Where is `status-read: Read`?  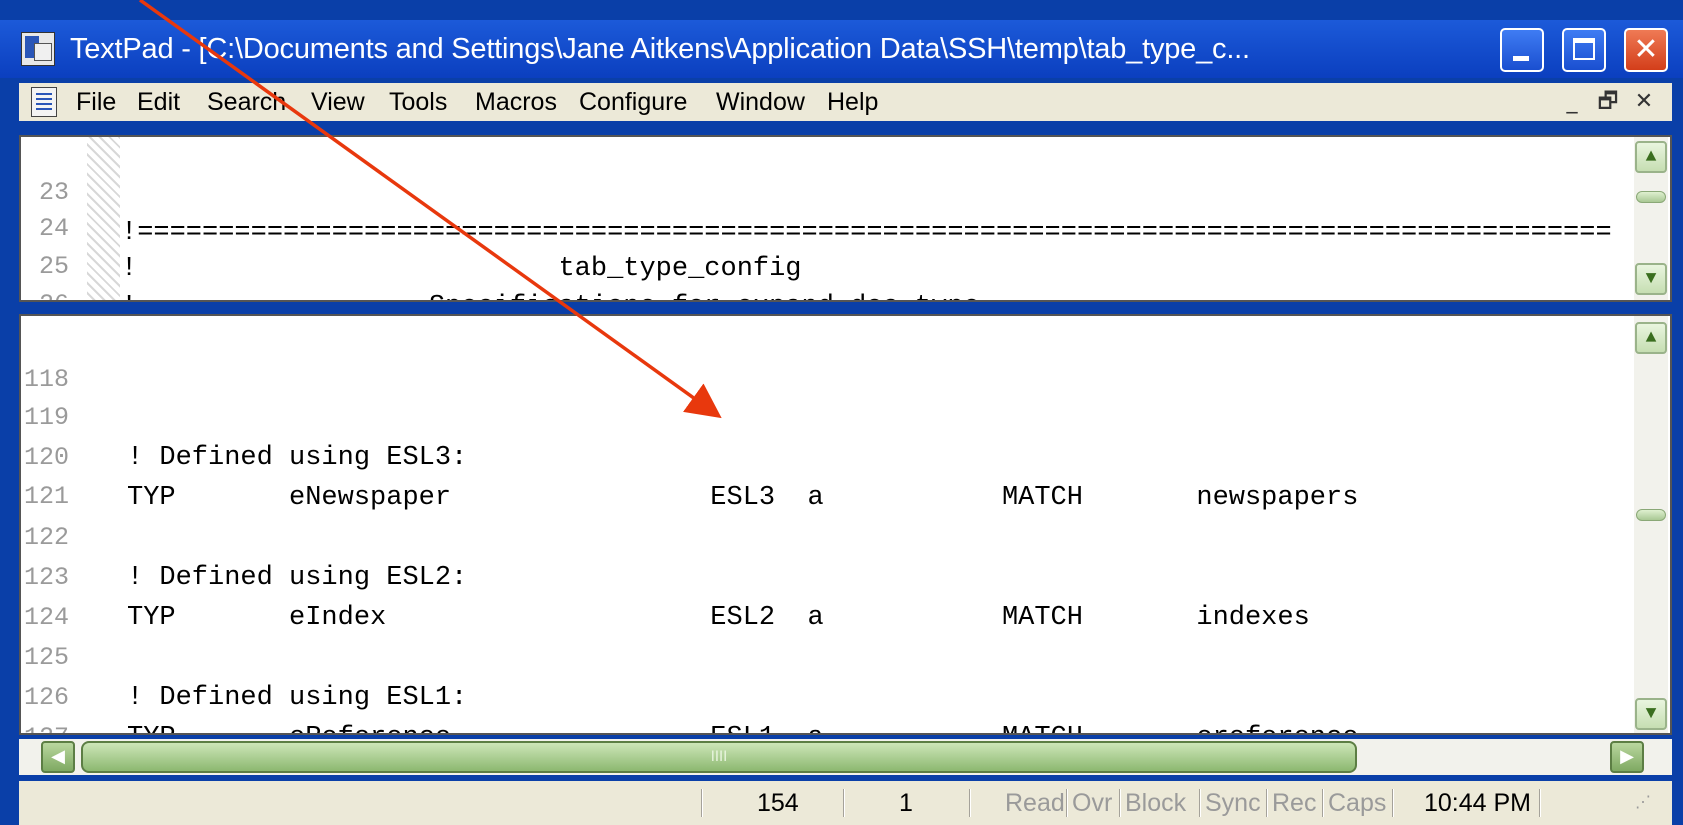
status-read: Read is located at coordinates (1035, 803).